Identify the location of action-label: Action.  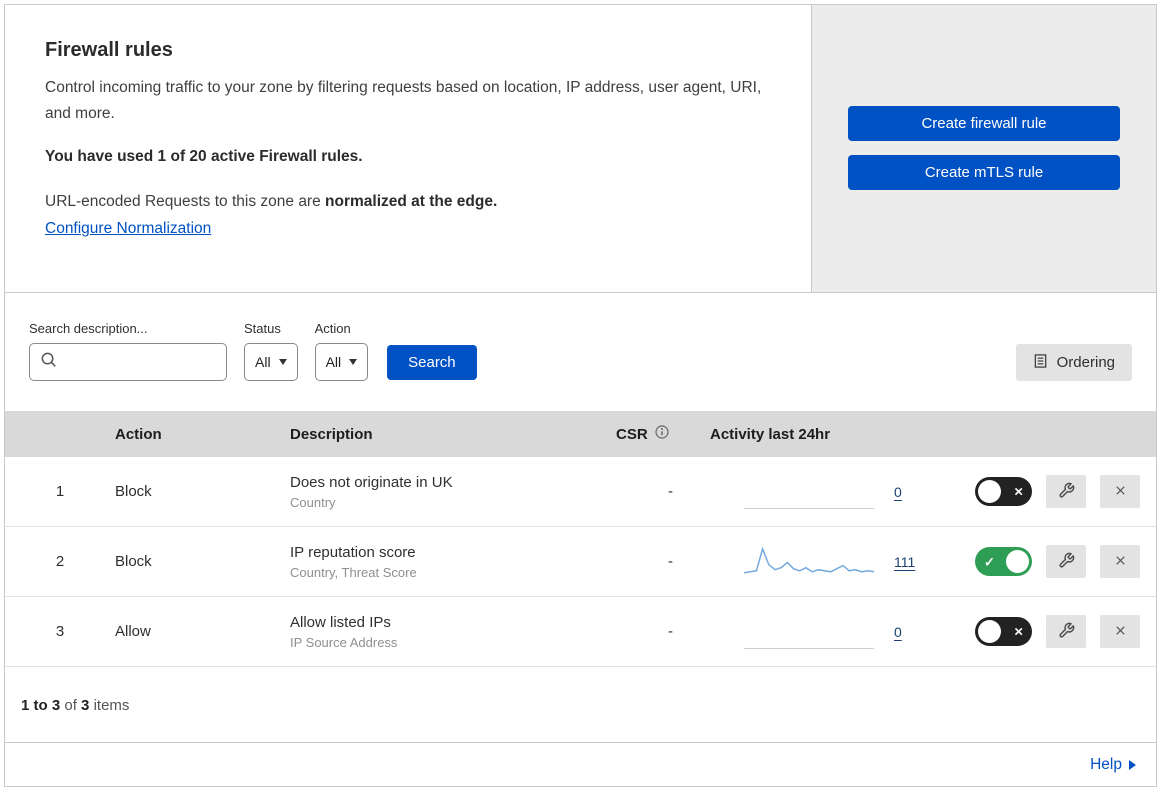
(332, 328).